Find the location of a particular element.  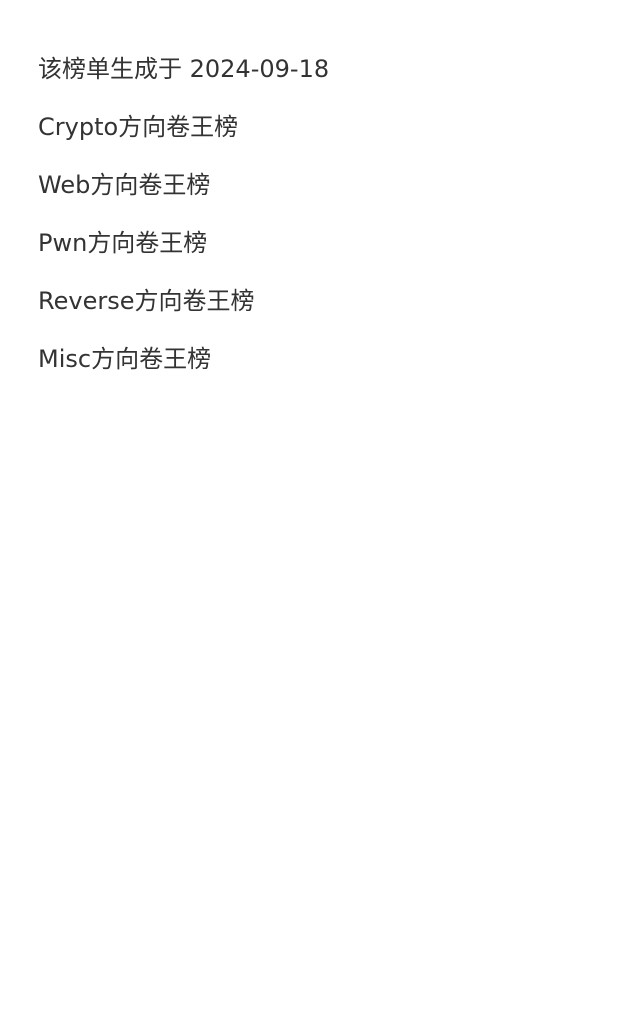

leaderboard-link-misc: Misc方向卷王榜 is located at coordinates (339, 359).